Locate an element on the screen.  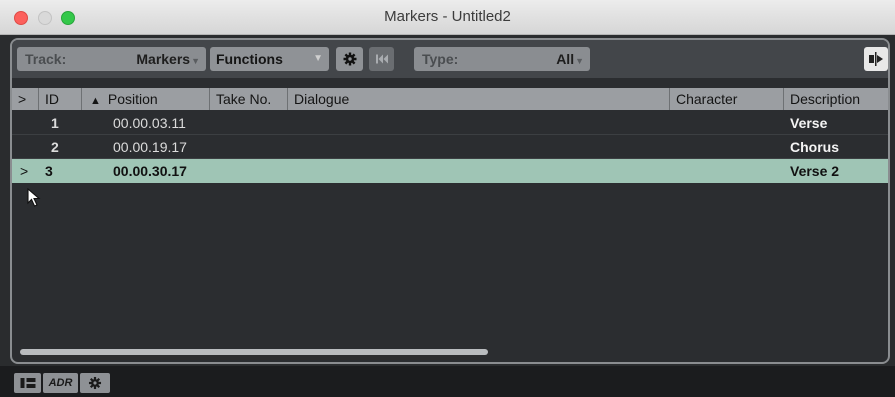
settings-bottom-button is located at coordinates (95, 383).